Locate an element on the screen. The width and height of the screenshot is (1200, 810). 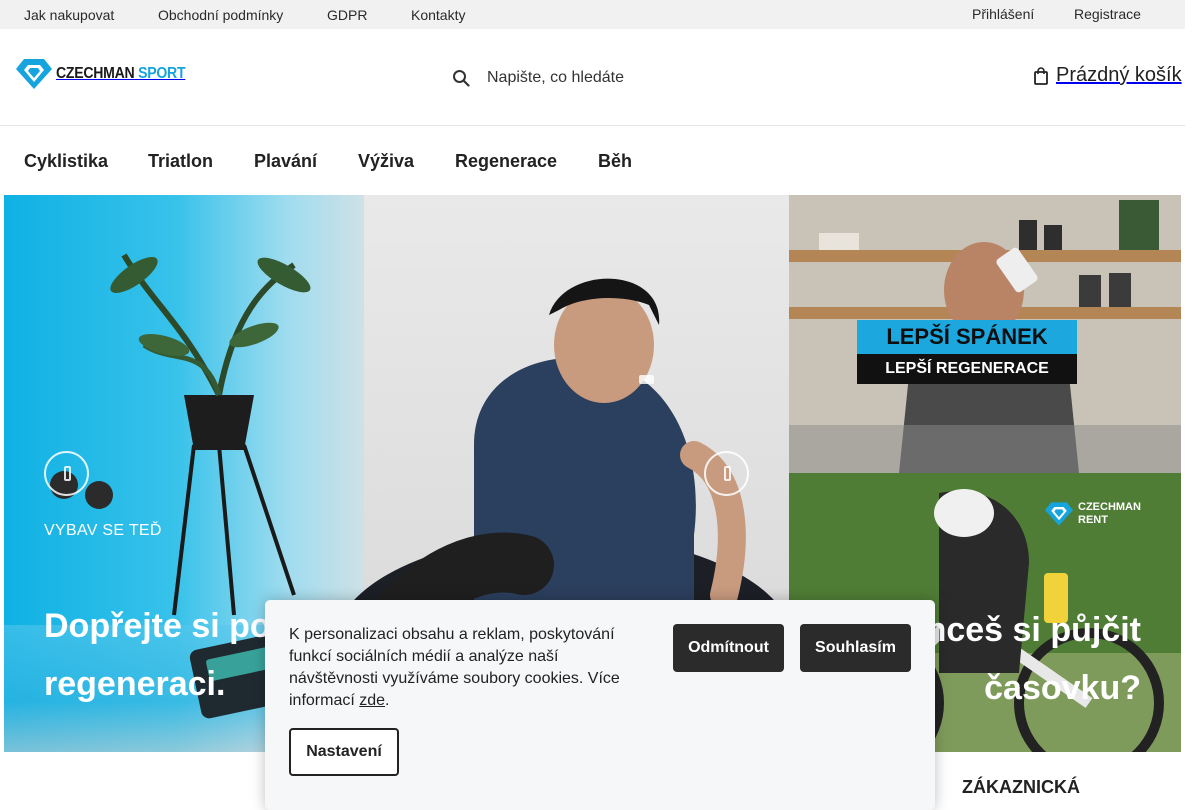
hero-prev-icon is located at coordinates (67, 473).